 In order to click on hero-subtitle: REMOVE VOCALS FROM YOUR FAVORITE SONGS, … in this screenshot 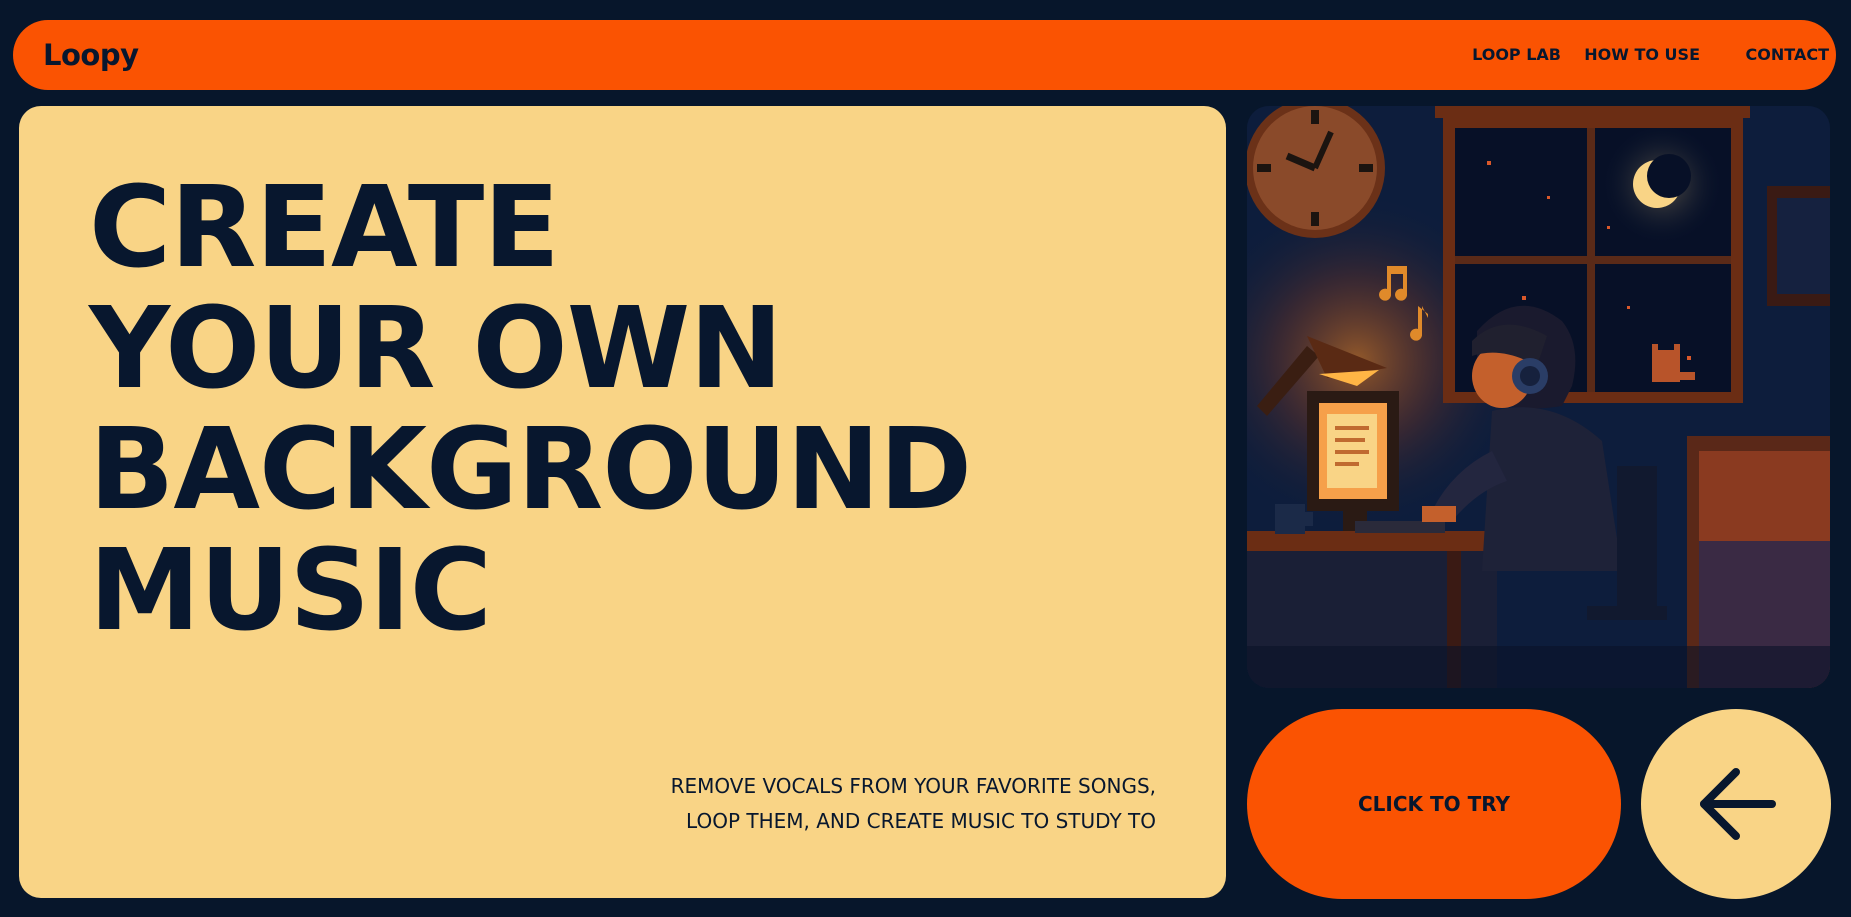, I will do `click(913, 804)`.